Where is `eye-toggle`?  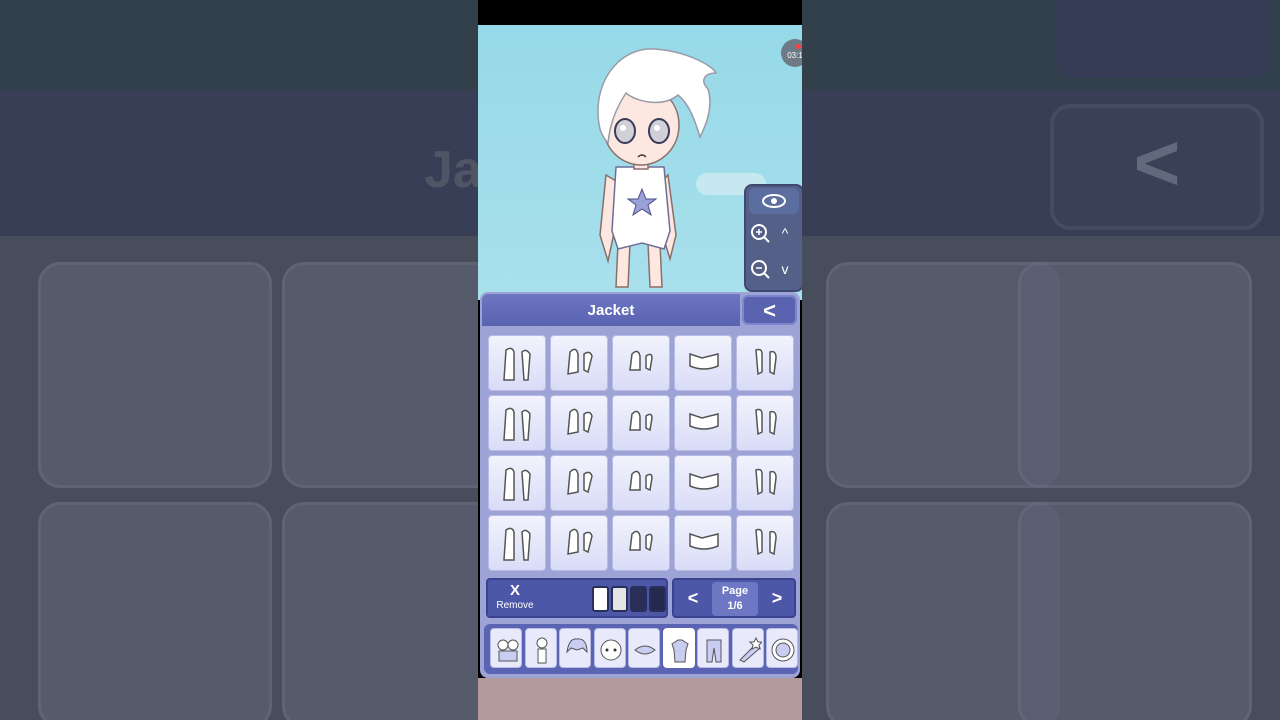
eye-toggle is located at coordinates (774, 201).